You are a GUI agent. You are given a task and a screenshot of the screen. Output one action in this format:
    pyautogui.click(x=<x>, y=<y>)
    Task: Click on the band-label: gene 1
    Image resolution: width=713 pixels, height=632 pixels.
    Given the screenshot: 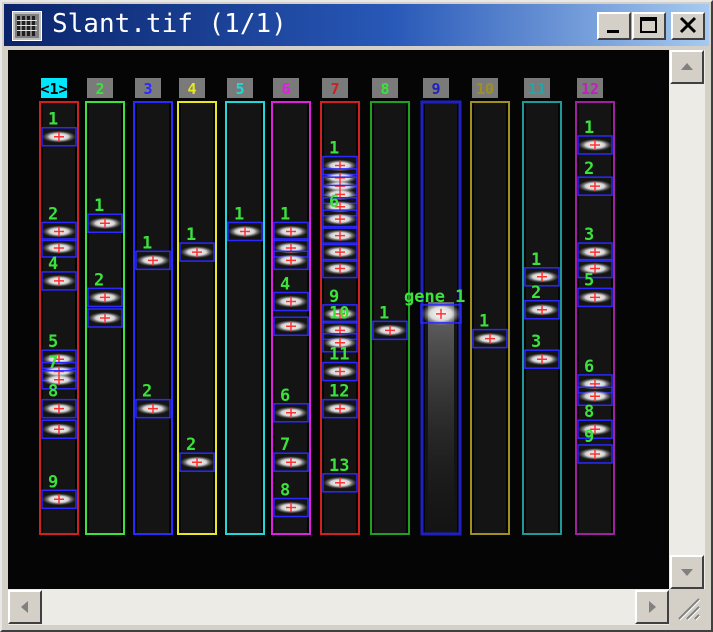 What is the action you would take?
    pyautogui.click(x=434, y=297)
    